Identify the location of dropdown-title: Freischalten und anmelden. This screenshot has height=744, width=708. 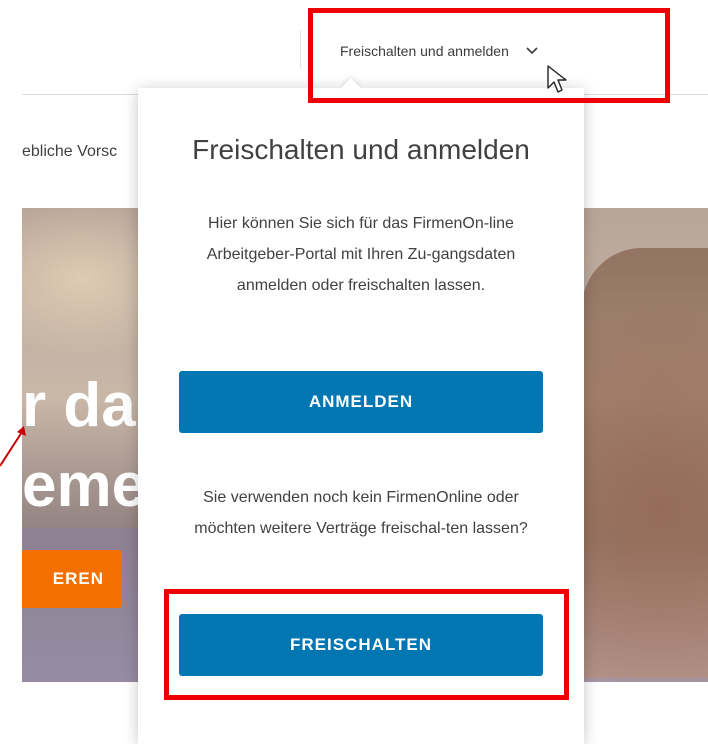
(361, 149).